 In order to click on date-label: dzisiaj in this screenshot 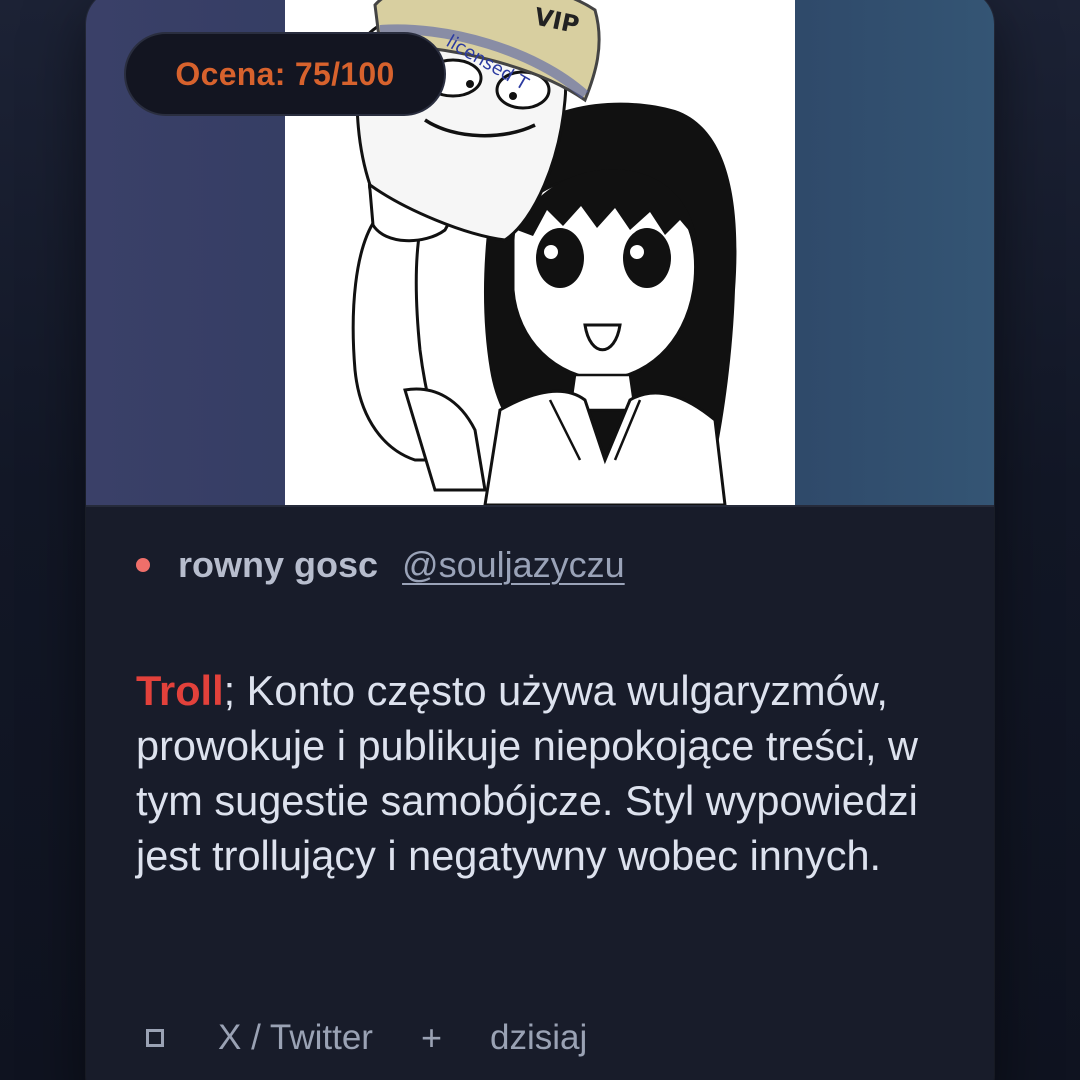, I will do `click(539, 1037)`.